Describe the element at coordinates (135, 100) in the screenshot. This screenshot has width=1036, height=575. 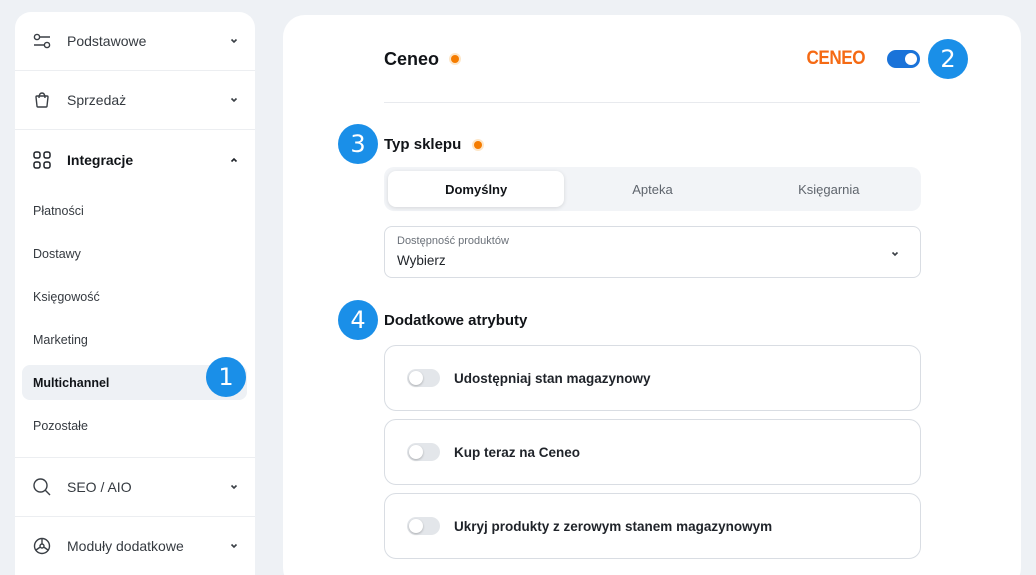
I see `sidebar-group-sprzedaz: Sprzedaż` at that location.